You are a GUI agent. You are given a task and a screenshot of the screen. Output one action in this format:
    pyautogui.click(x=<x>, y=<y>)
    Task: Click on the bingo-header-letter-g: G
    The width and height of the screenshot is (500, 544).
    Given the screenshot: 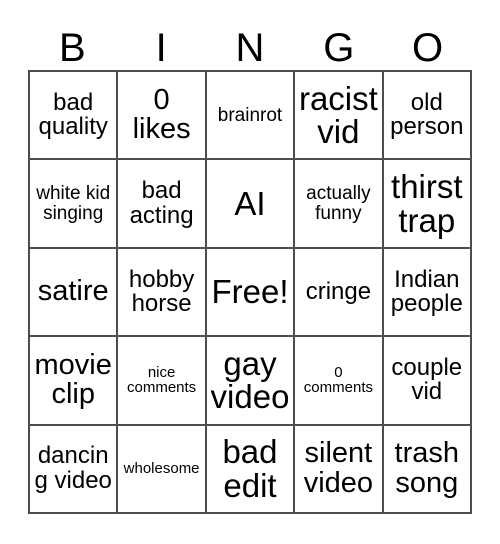 What is the action you would take?
    pyautogui.click(x=339, y=48)
    